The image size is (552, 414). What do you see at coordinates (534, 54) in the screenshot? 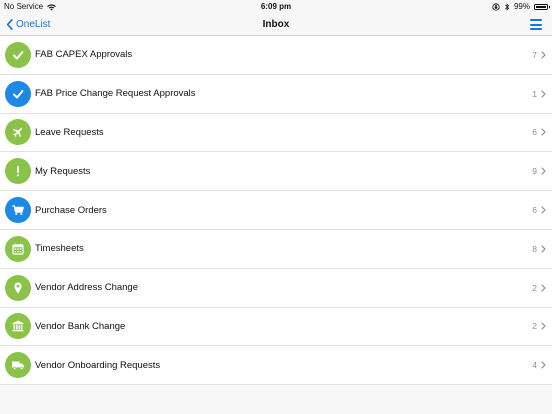
I see `inbox-row-count: 7` at bounding box center [534, 54].